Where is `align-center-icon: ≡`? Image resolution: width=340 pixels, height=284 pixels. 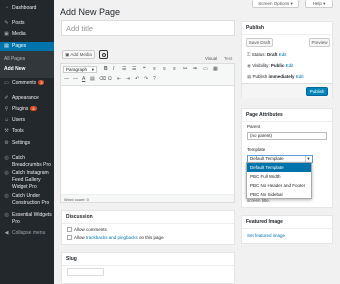 align-center-icon: ≡ is located at coordinates (164, 69).